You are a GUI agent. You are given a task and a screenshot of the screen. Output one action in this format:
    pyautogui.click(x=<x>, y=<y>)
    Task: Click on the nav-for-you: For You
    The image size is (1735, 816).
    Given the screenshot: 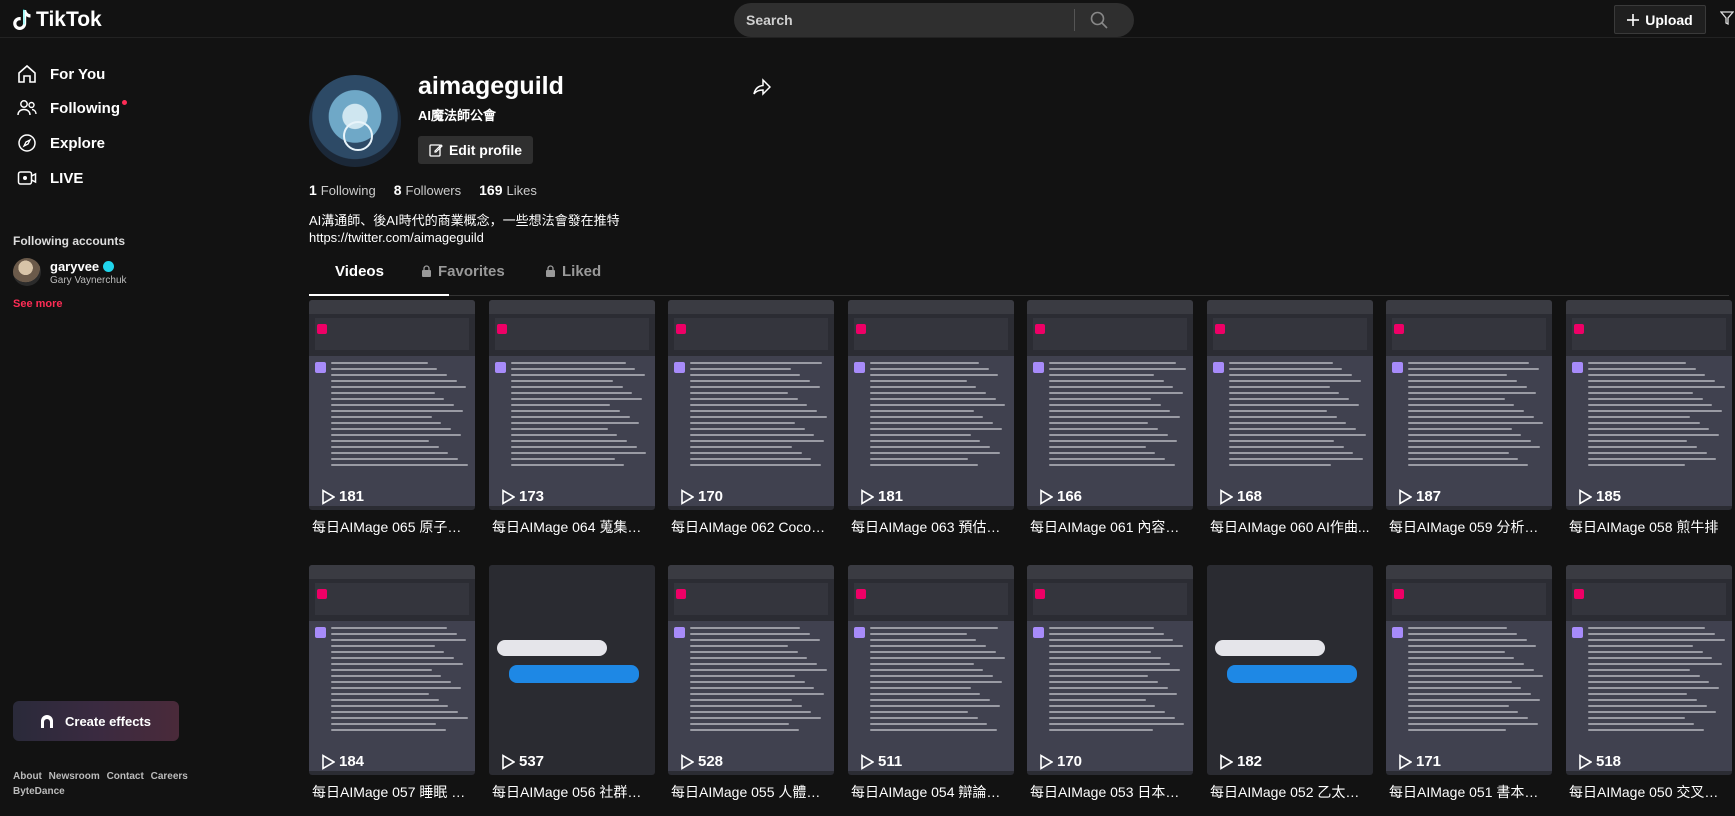 What is the action you would take?
    pyautogui.click(x=60, y=74)
    